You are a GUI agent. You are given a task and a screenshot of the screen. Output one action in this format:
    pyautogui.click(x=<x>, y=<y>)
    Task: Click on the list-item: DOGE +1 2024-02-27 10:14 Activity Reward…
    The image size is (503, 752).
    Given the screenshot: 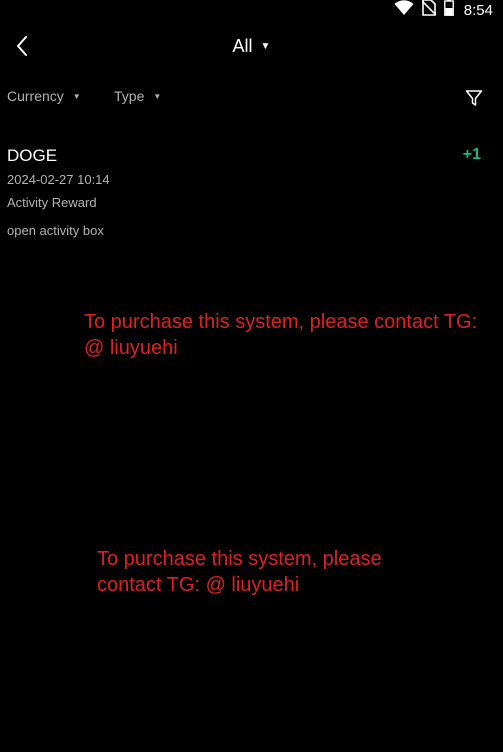 What is the action you would take?
    pyautogui.click(x=251, y=193)
    